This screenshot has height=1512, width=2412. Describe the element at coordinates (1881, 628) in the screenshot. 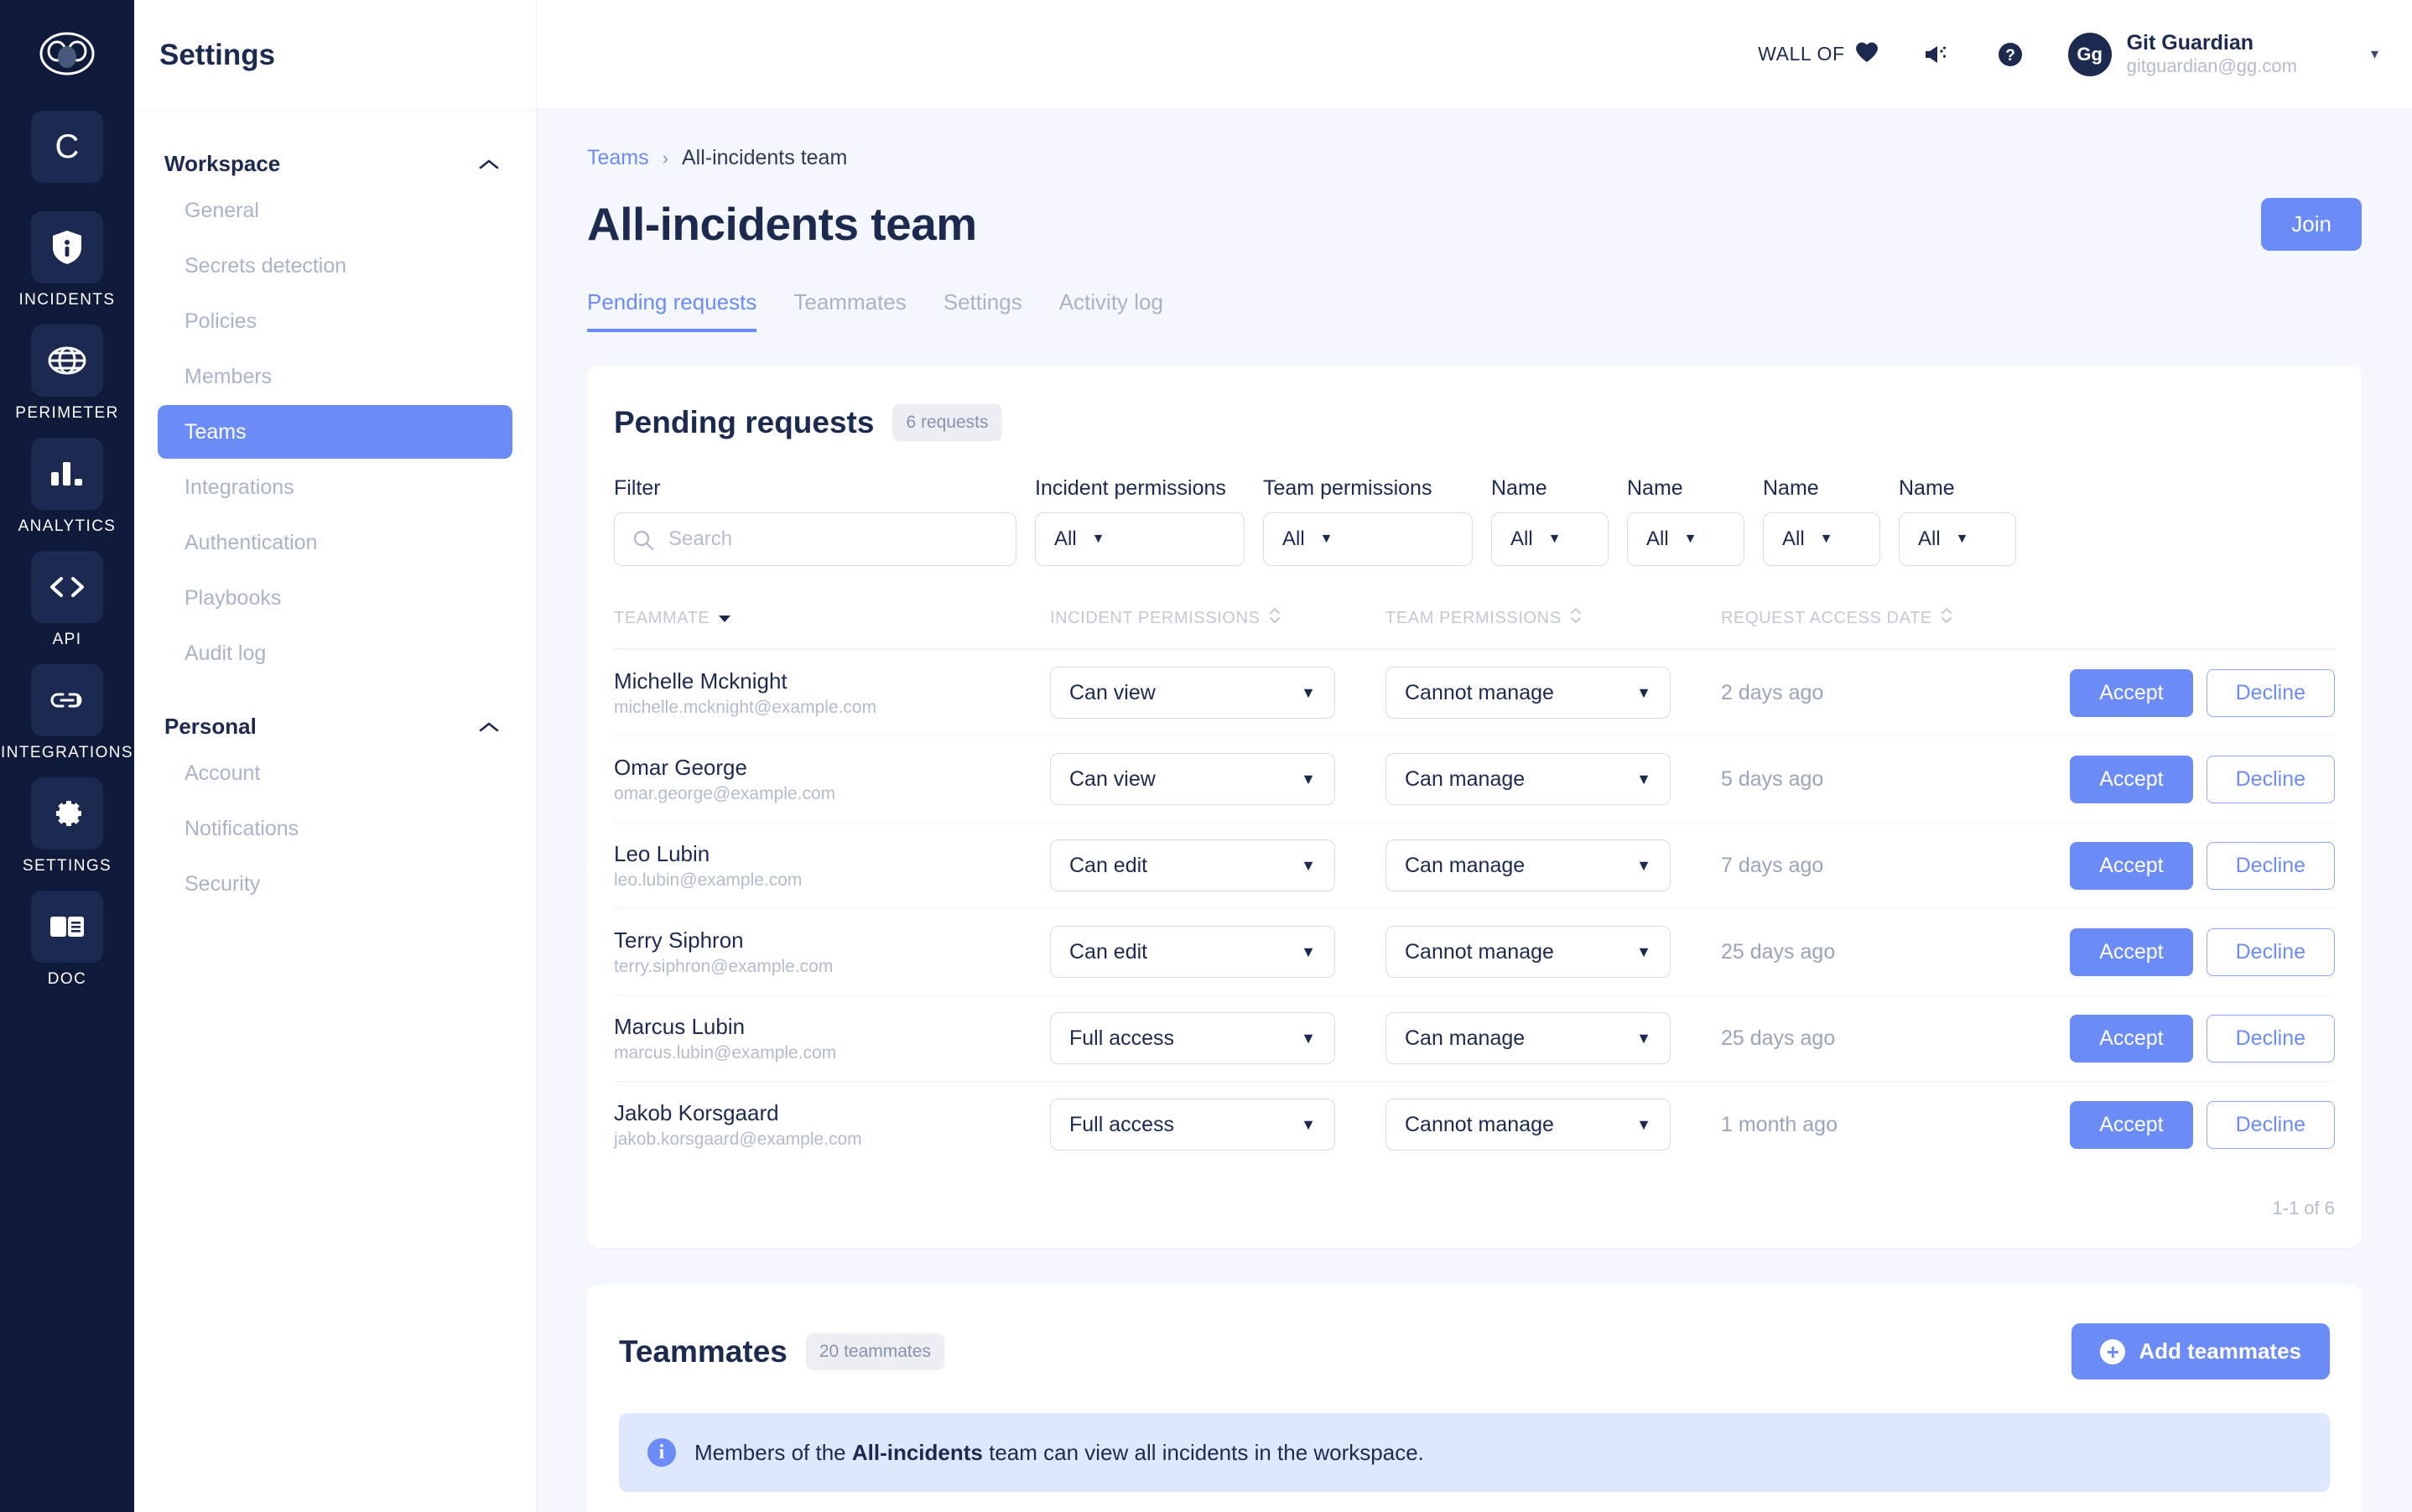

I see `column-request-access-date: REQUEST ACCESS DATE` at that location.